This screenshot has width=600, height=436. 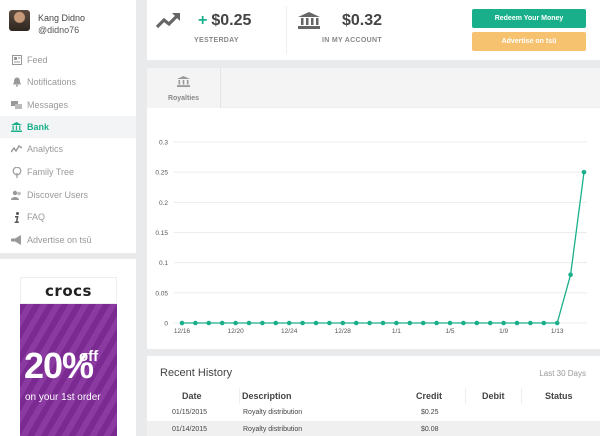 I want to click on ad-off: off, so click(x=89, y=356).